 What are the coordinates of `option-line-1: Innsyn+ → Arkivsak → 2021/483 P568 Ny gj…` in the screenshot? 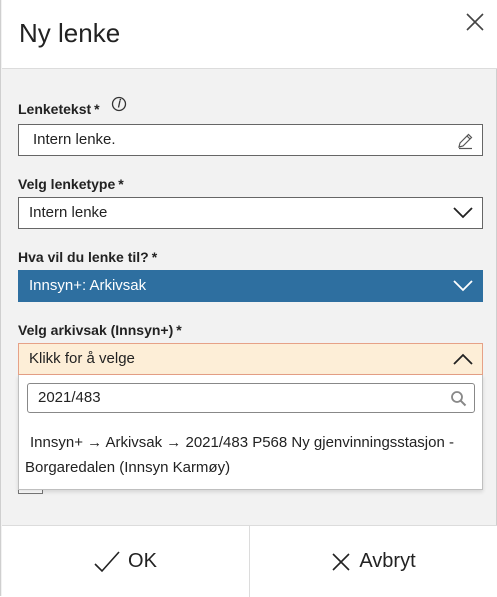 It's located at (242, 442).